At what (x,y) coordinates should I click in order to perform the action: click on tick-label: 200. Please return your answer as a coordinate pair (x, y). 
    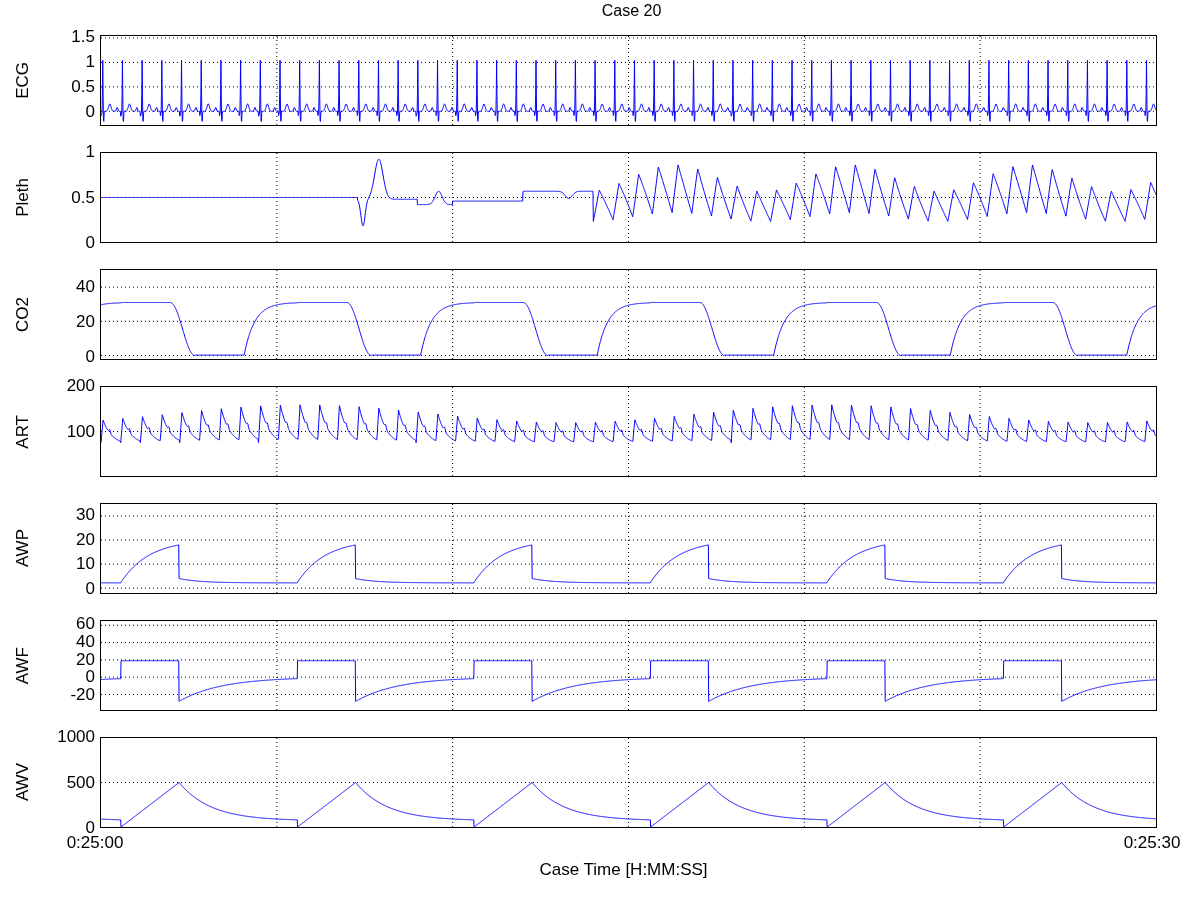
    Looking at the image, I should click on (80, 386).